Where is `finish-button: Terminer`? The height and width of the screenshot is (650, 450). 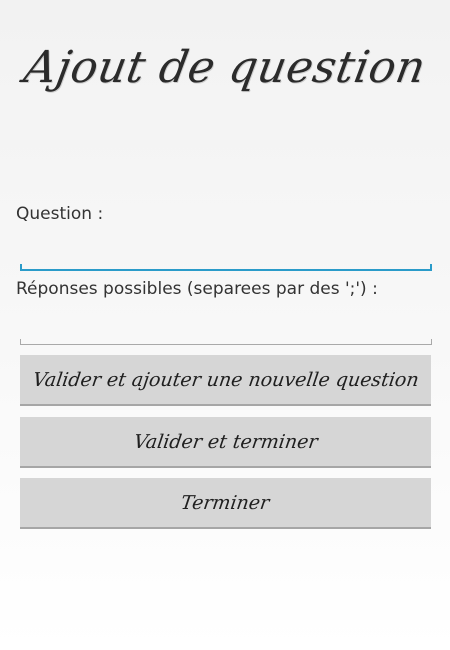 finish-button: Terminer is located at coordinates (225, 503).